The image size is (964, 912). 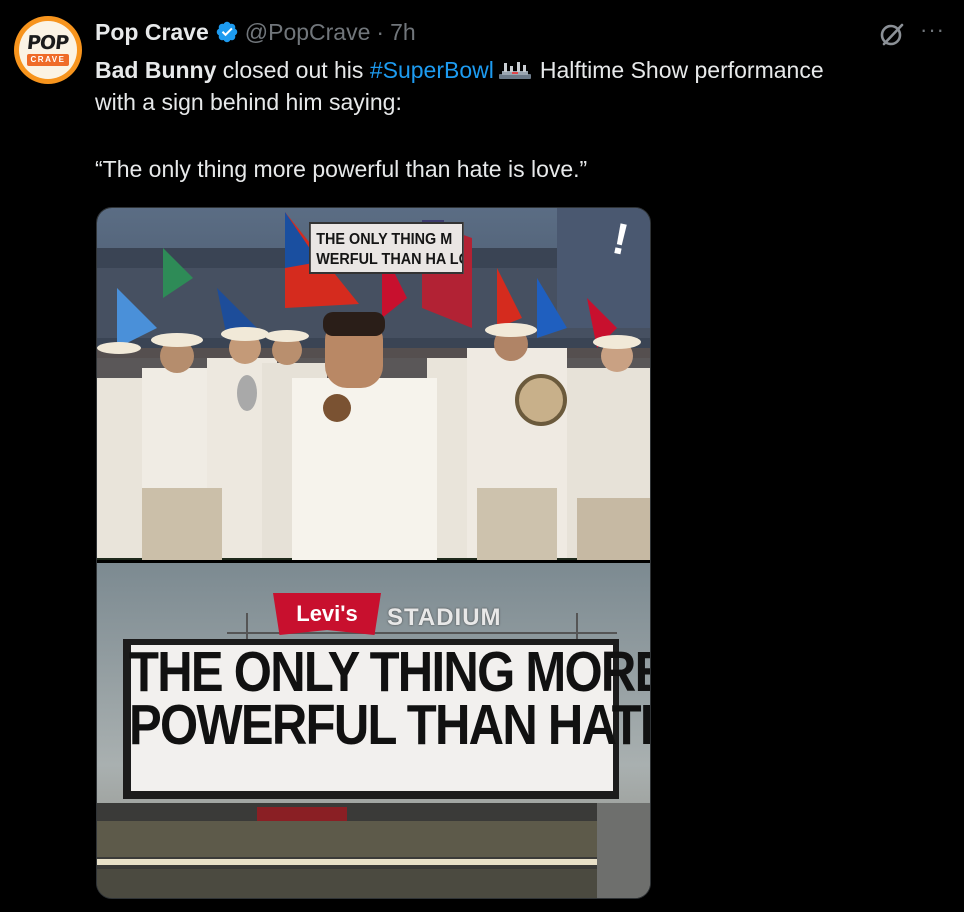 What do you see at coordinates (444, 617) in the screenshot?
I see `stadium-label: STADIUM` at bounding box center [444, 617].